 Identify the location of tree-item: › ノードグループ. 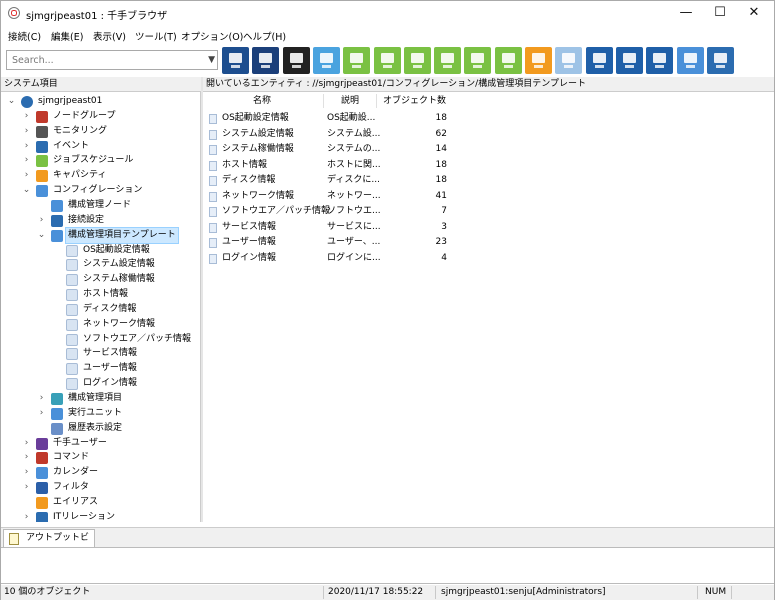
(100, 116).